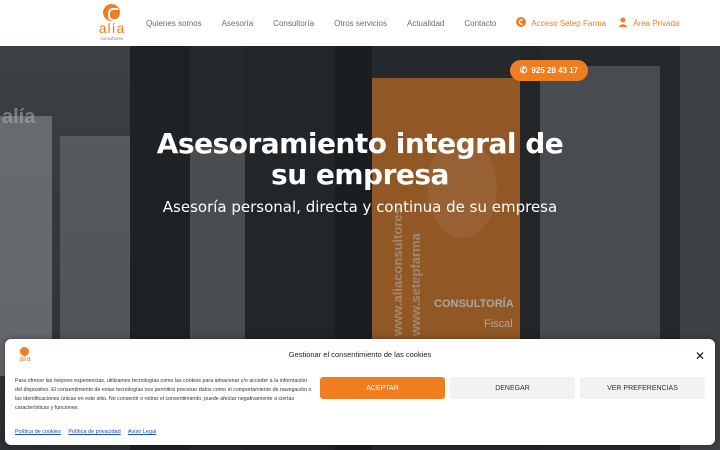 Image resolution: width=720 pixels, height=450 pixels. What do you see at coordinates (94, 432) in the screenshot?
I see `privacy-policy-link: Política de privacidad` at bounding box center [94, 432].